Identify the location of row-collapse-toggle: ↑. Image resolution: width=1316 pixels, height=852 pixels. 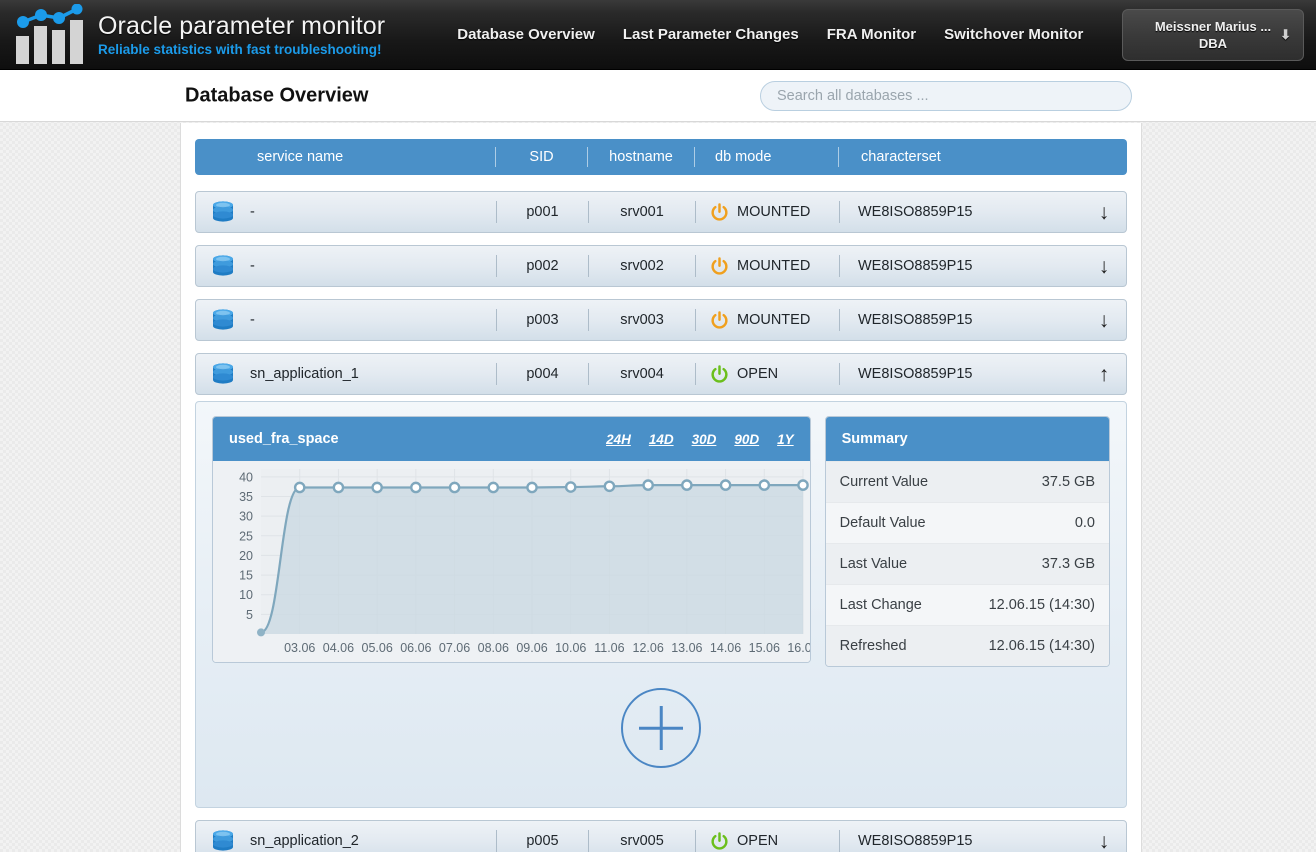
(1104, 374).